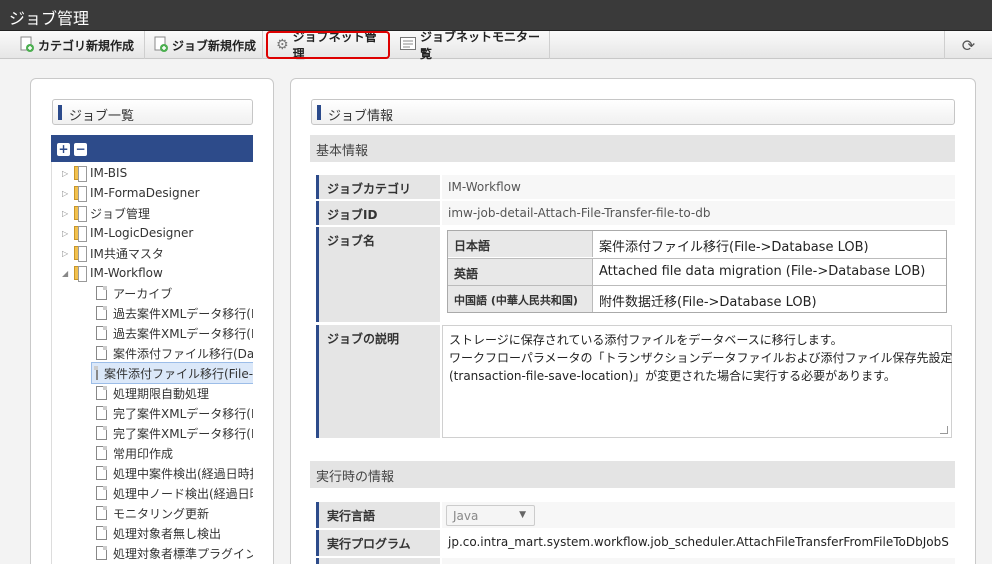 This screenshot has width=992, height=564. I want to click on add-document-icon, so click(27, 45).